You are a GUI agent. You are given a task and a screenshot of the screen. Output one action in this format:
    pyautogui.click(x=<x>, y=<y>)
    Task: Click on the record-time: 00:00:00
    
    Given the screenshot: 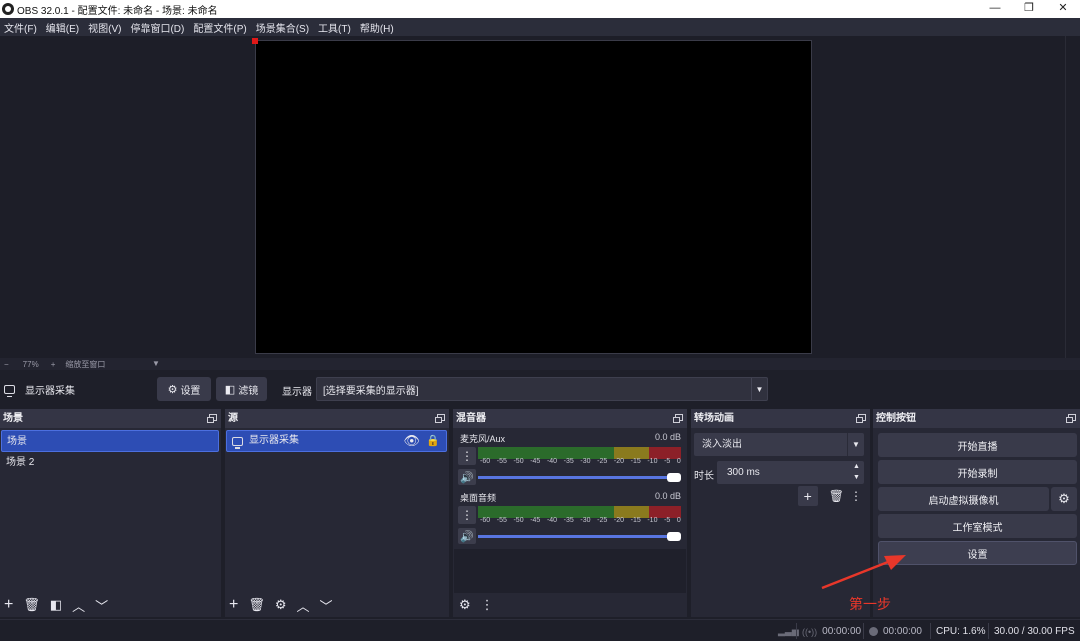 What is the action you would take?
    pyautogui.click(x=902, y=631)
    